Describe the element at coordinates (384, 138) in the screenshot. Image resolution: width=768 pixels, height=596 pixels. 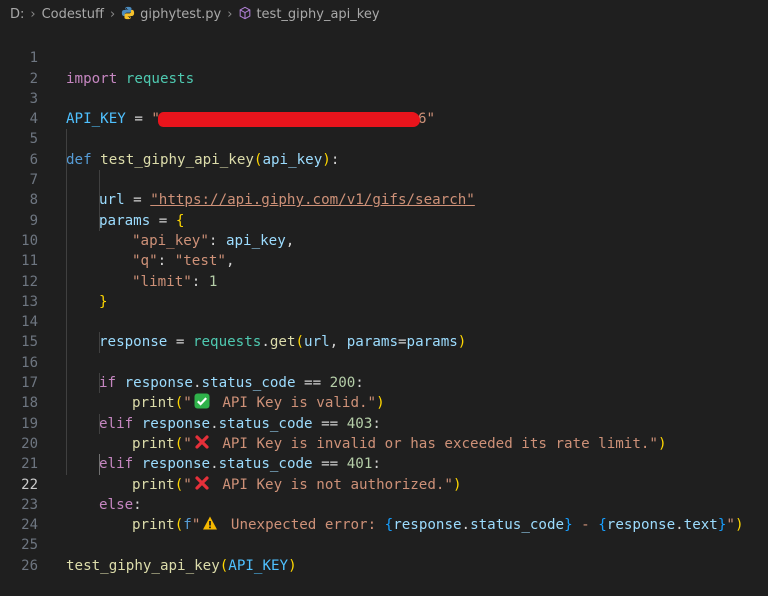
I see `code-line: 5 def test_giphy_api_key(api_key):` at that location.